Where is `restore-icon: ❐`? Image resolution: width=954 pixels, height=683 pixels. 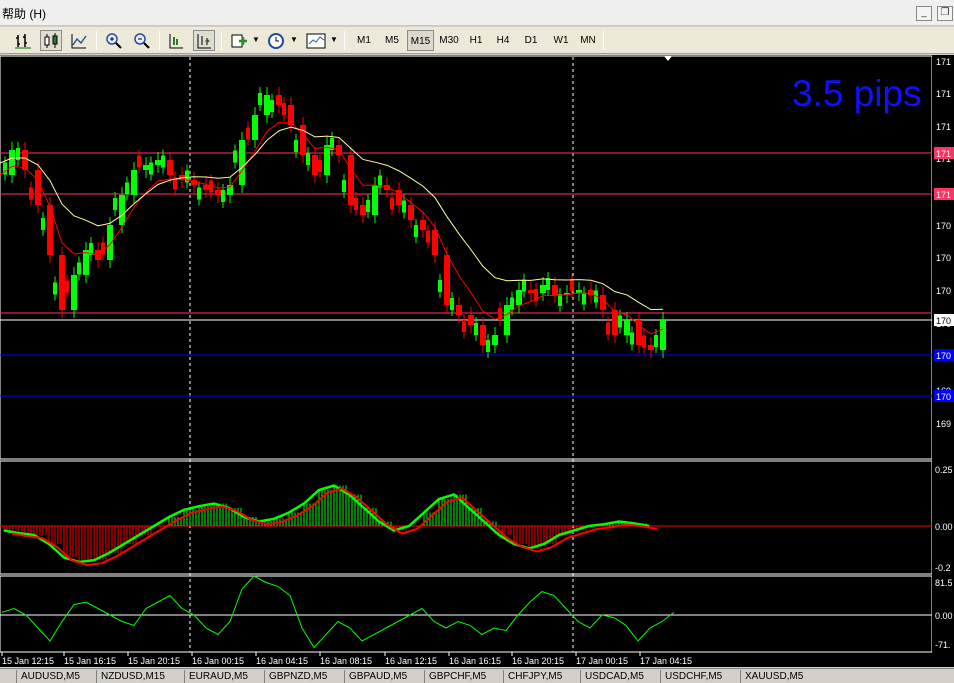 restore-icon: ❐ is located at coordinates (945, 13).